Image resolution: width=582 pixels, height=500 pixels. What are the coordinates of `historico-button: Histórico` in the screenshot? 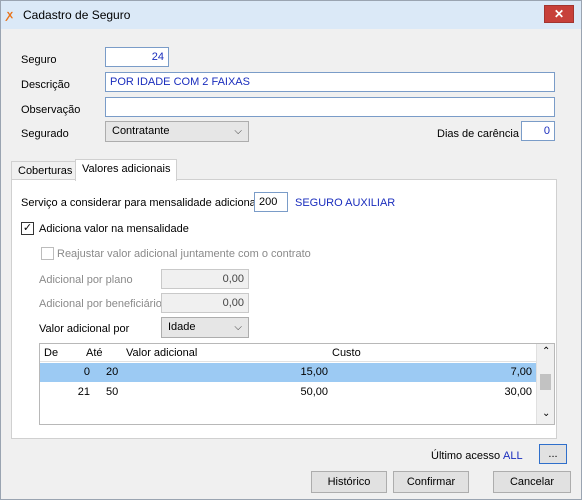 It's located at (349, 482).